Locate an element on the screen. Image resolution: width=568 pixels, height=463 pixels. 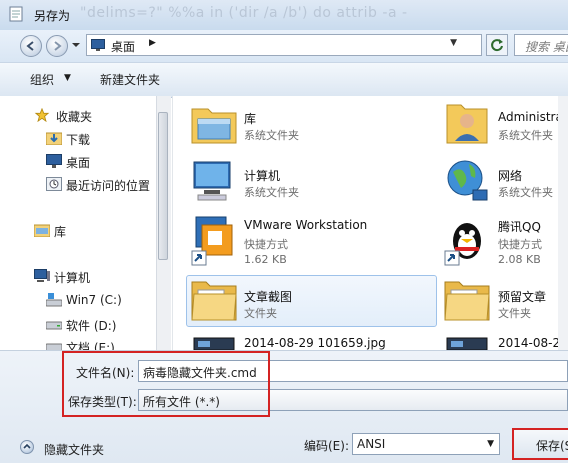
forward-button is located at coordinates (57, 46).